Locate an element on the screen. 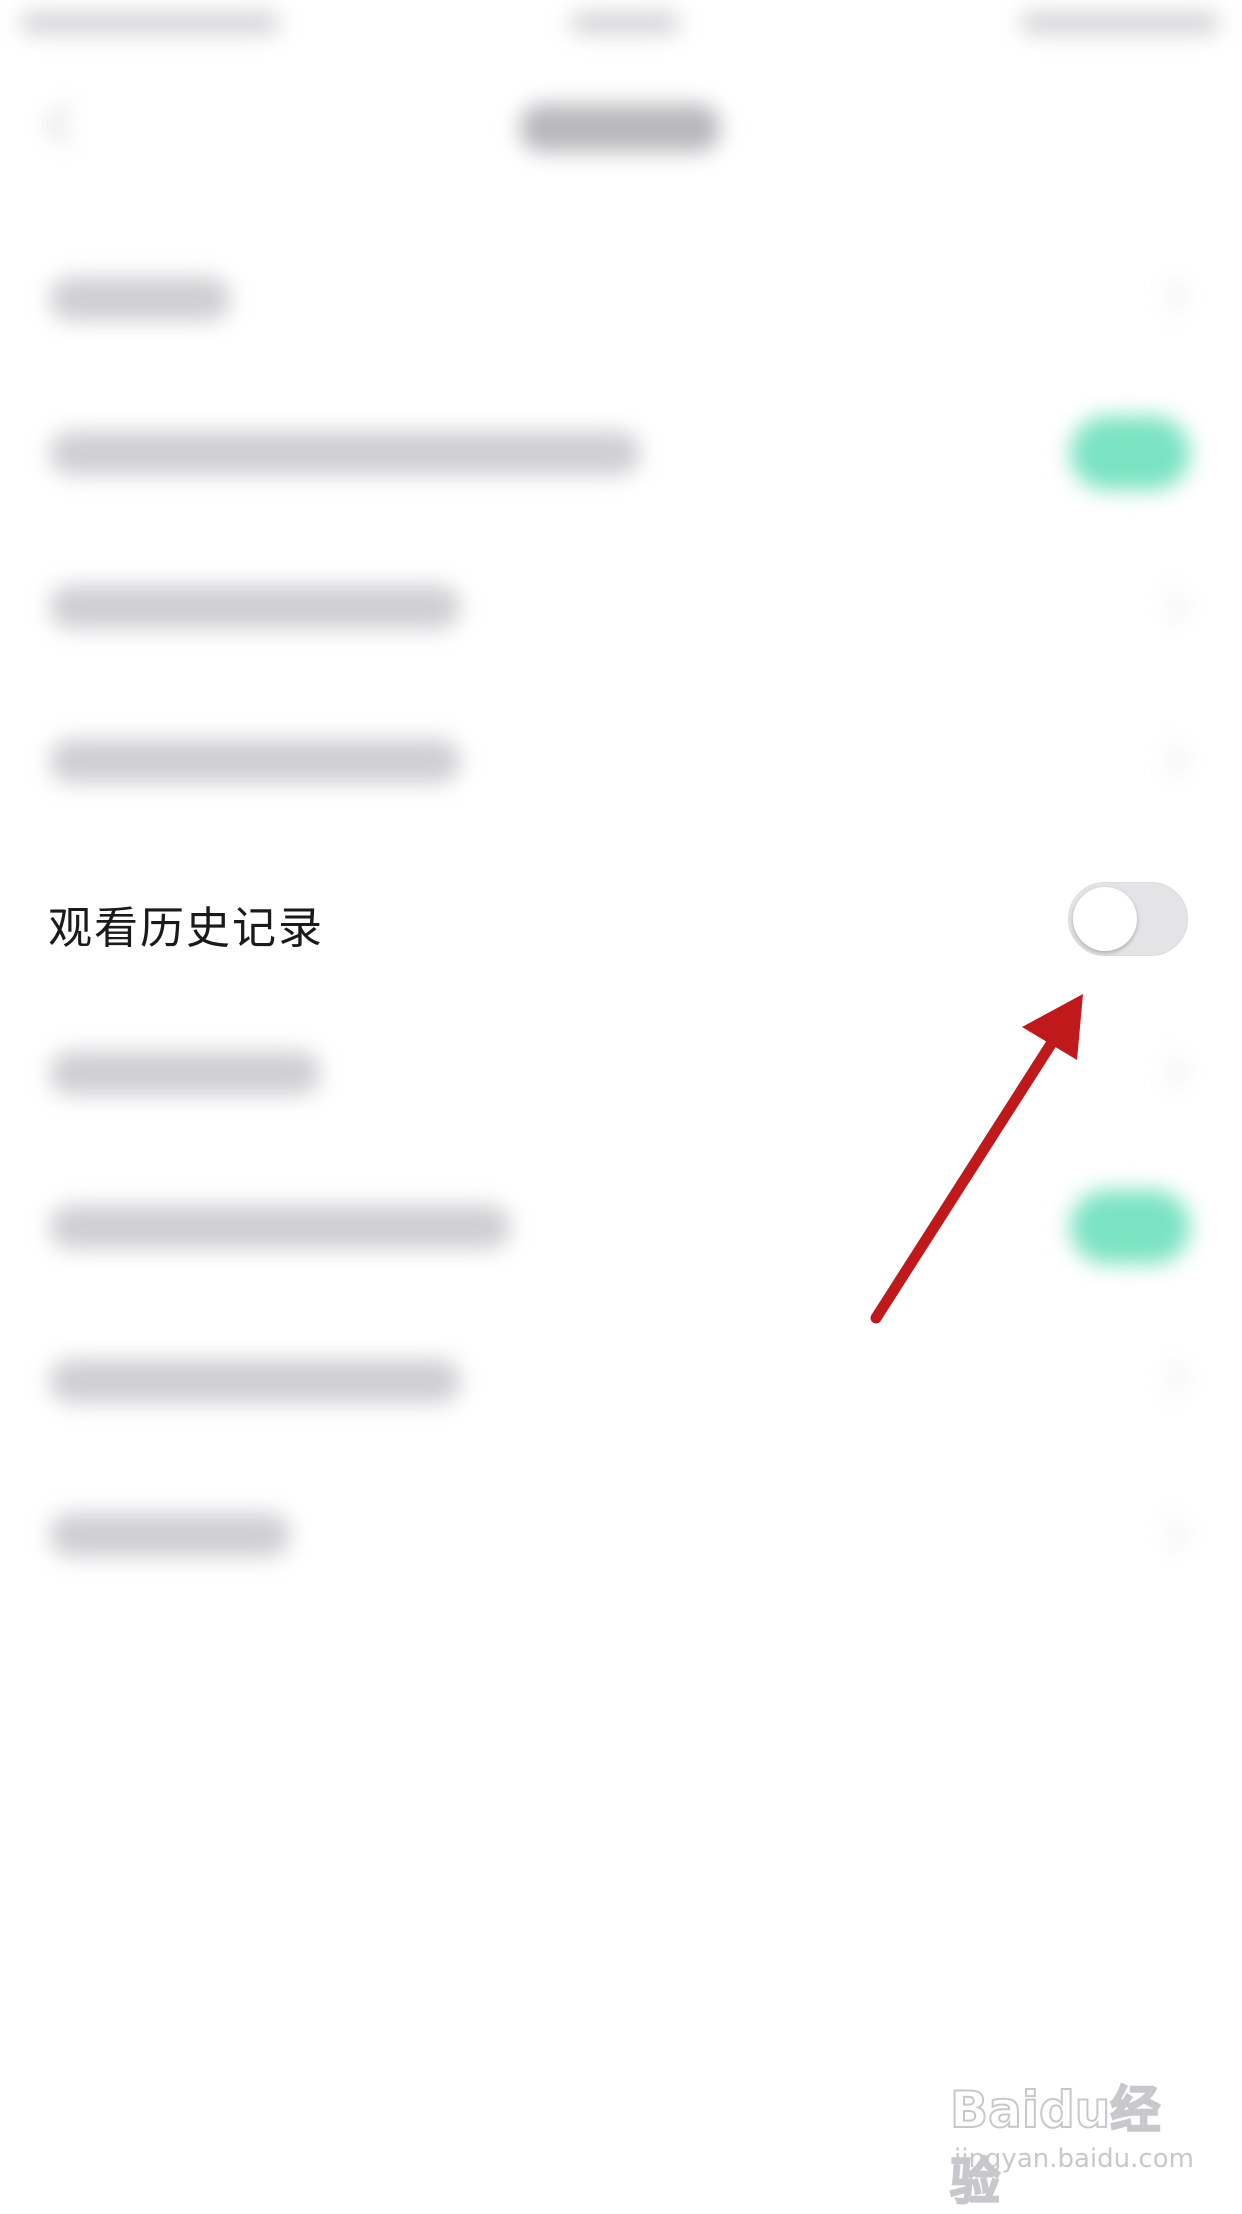 The image size is (1242, 2214). baidu-jingyan-logo: Baidu经验 is located at coordinates (1055, 2146).